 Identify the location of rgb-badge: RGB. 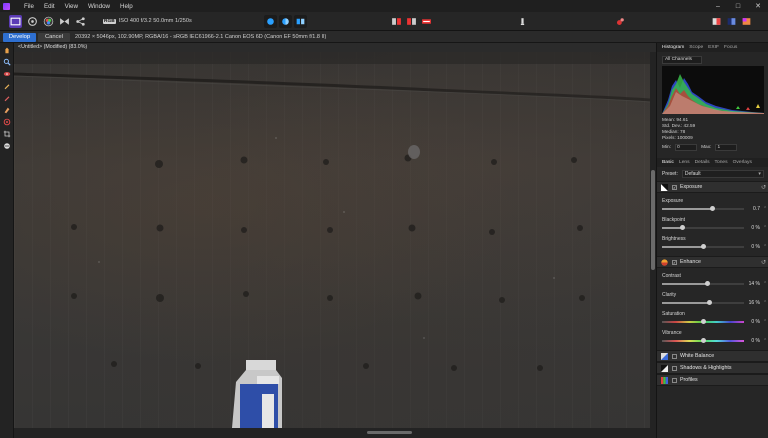
(109, 21).